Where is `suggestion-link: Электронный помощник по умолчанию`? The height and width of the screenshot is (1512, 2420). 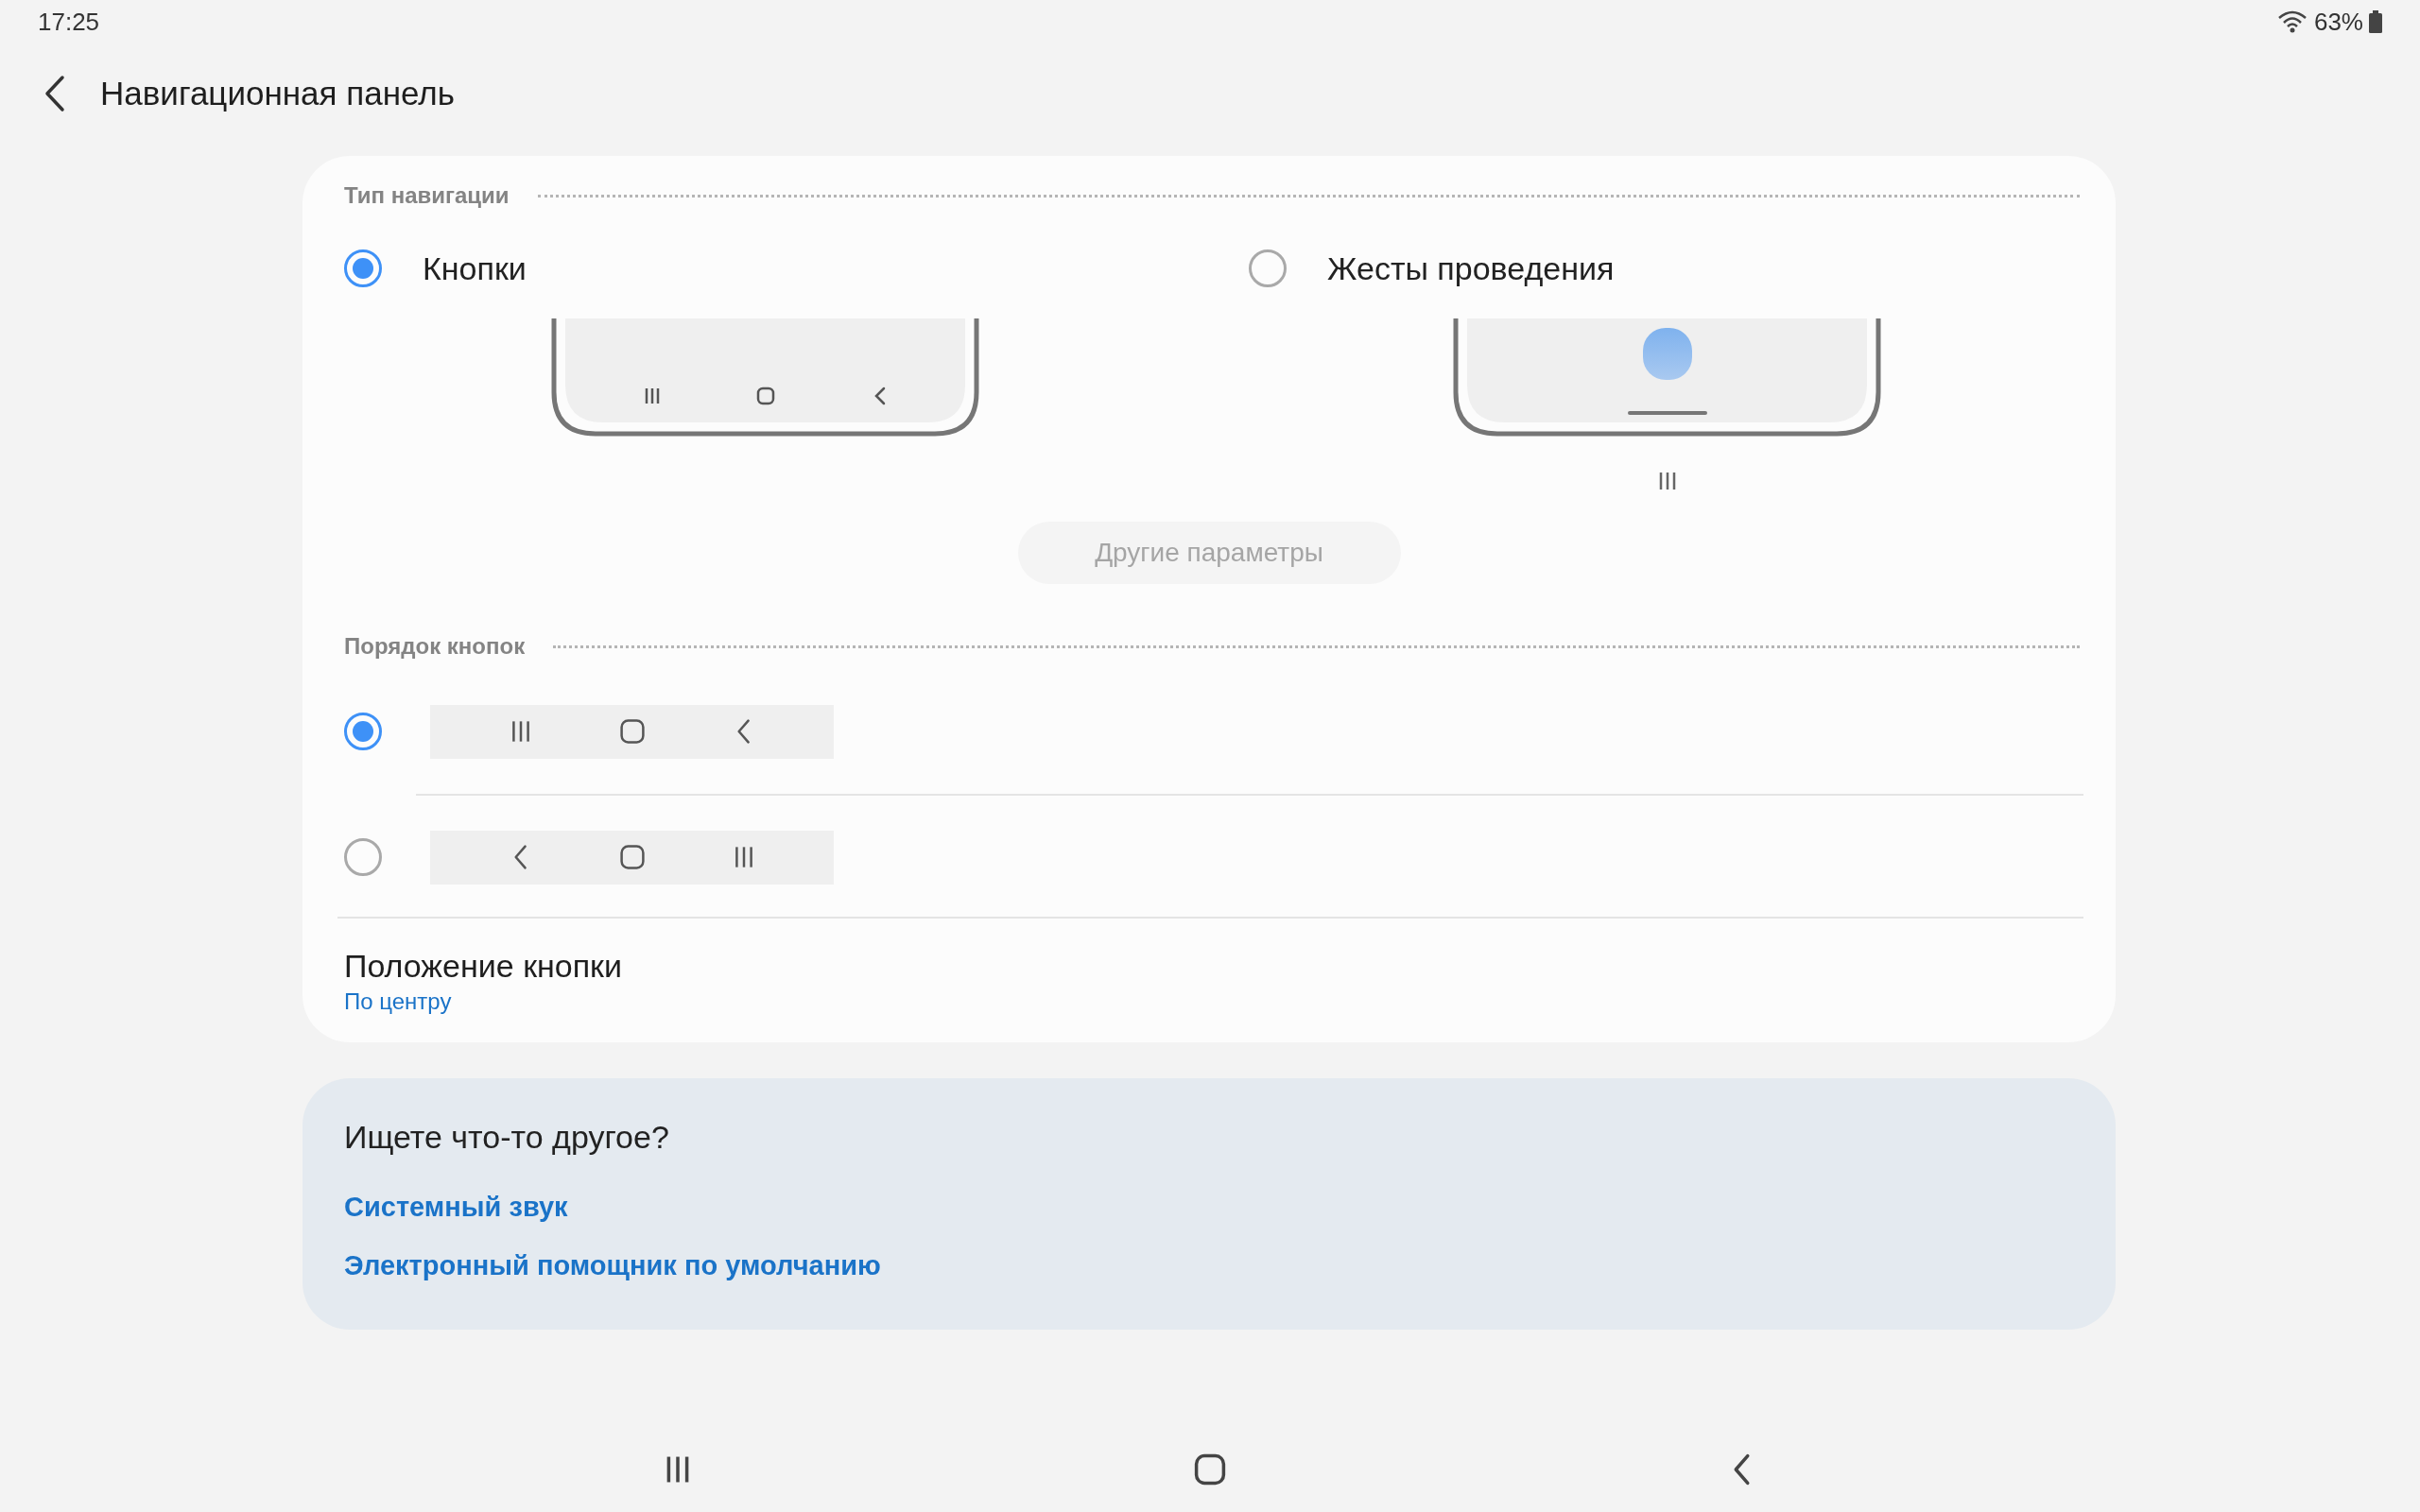 suggestion-link: Электронный помощник по умолчанию is located at coordinates (612, 1265).